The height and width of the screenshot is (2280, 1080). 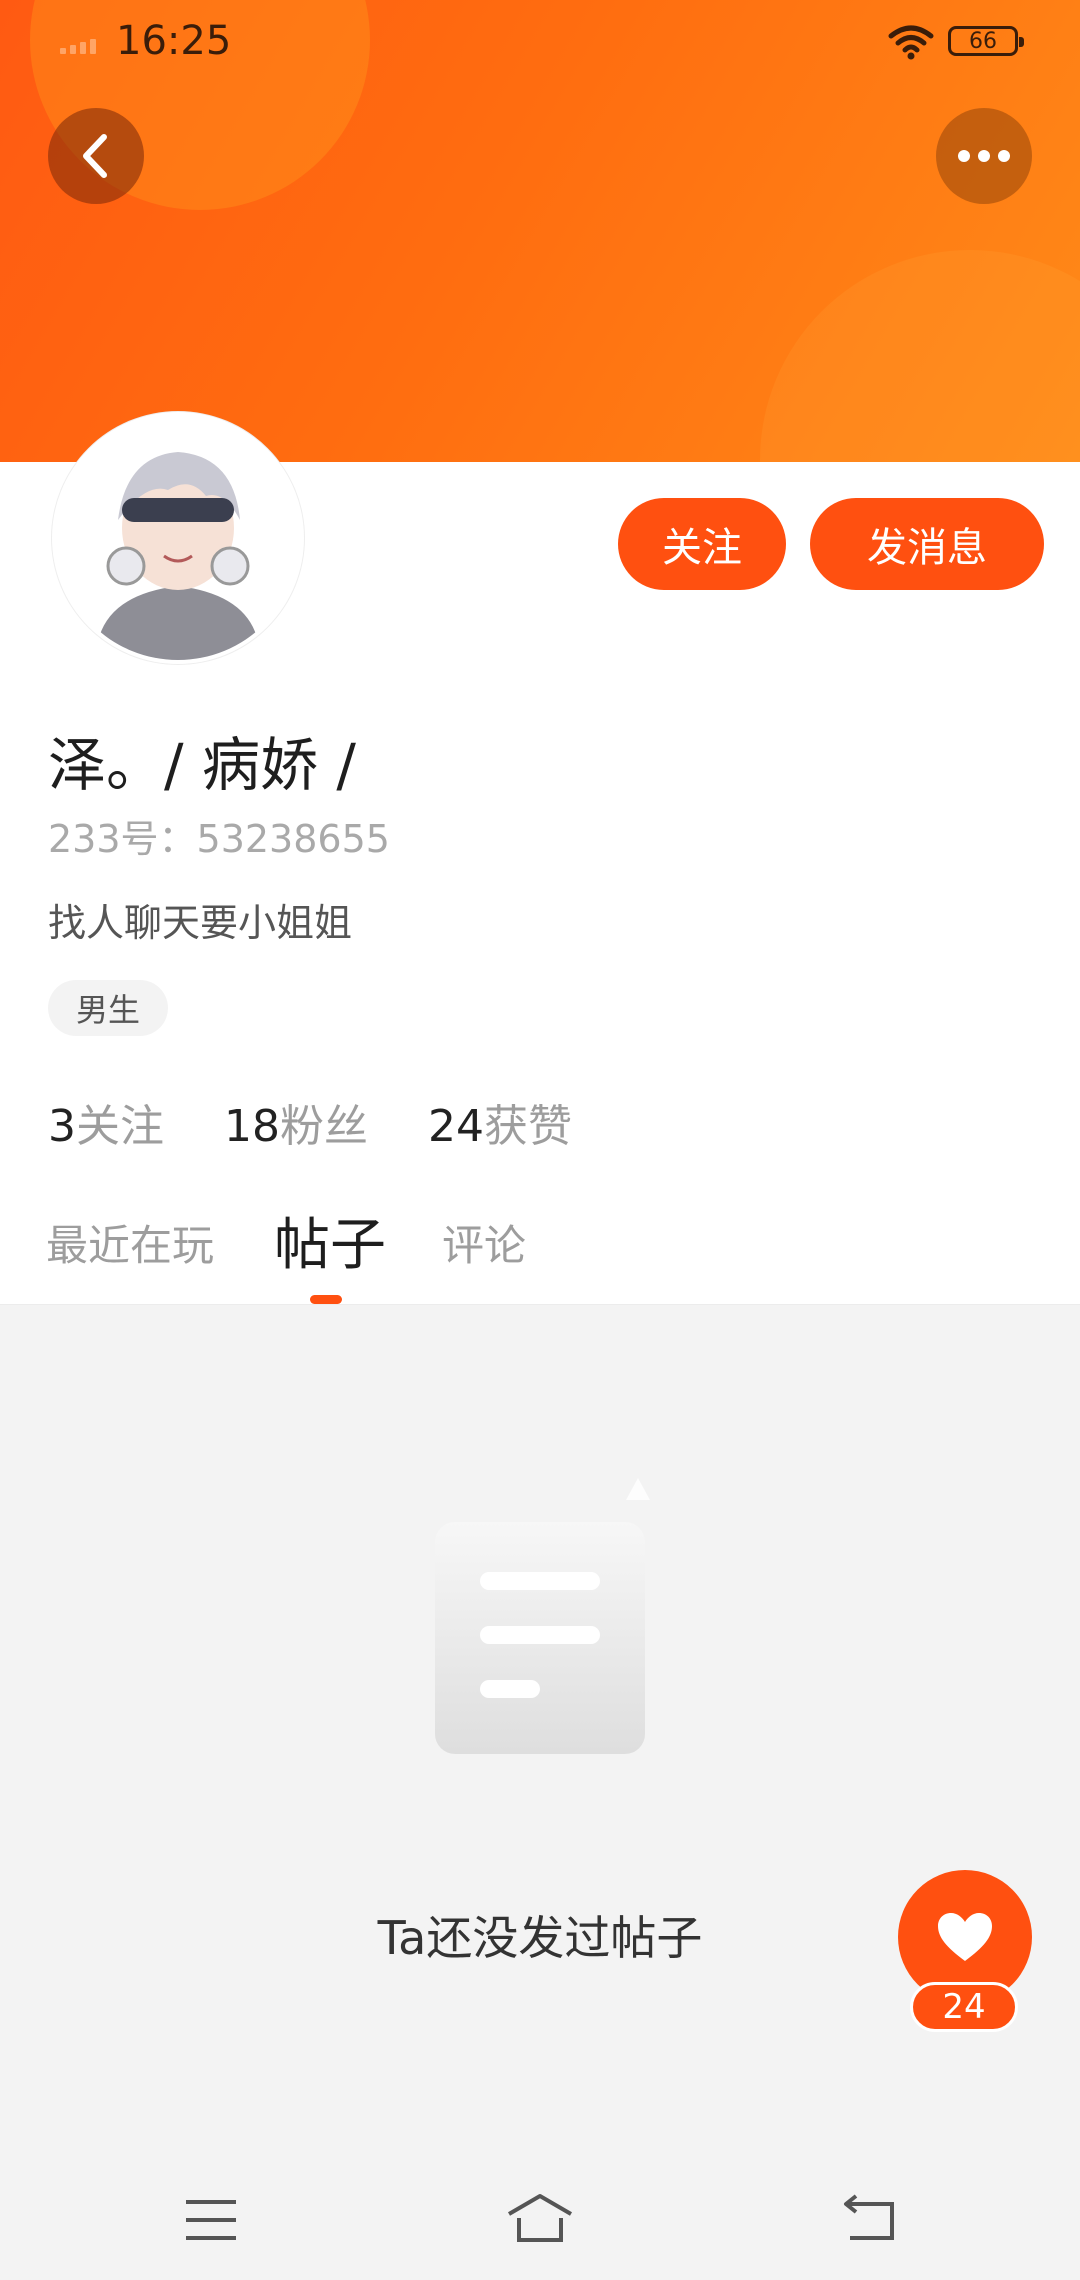 What do you see at coordinates (920, 356) in the screenshot?
I see `decor-circle` at bounding box center [920, 356].